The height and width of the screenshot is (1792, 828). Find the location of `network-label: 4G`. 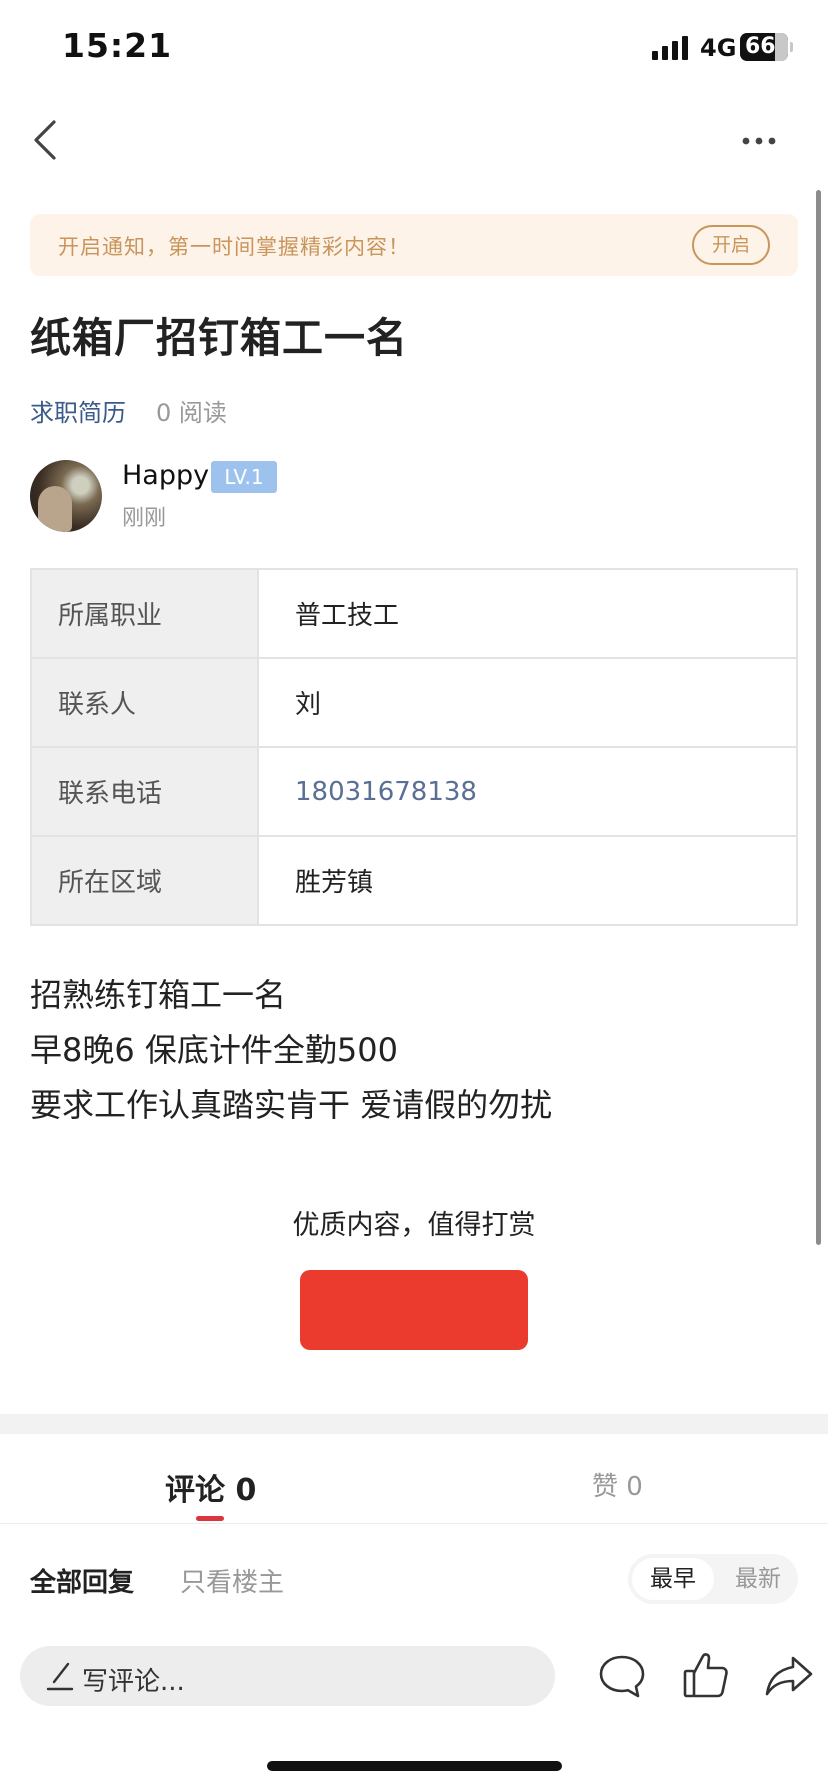

network-label: 4G is located at coordinates (718, 48).